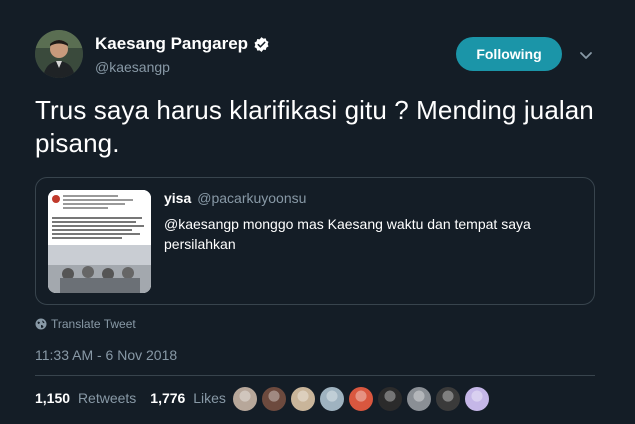  I want to click on liker-avatars, so click(362, 399).